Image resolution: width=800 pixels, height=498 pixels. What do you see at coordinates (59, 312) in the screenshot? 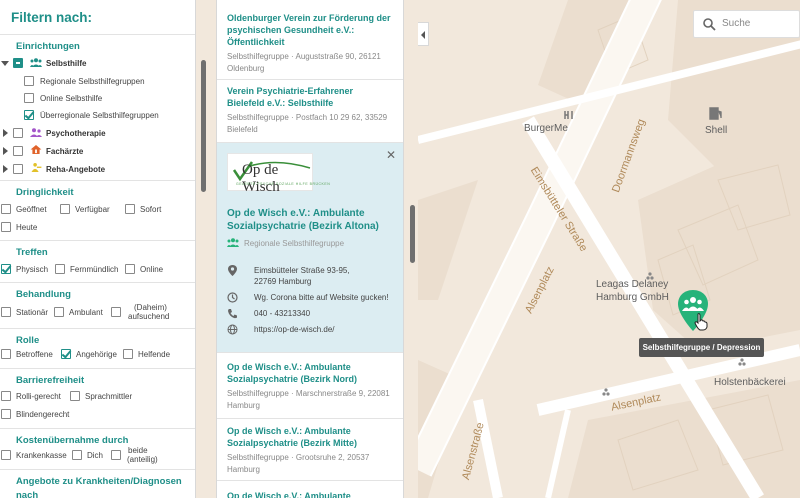
I see `checkbox-ambulant` at bounding box center [59, 312].